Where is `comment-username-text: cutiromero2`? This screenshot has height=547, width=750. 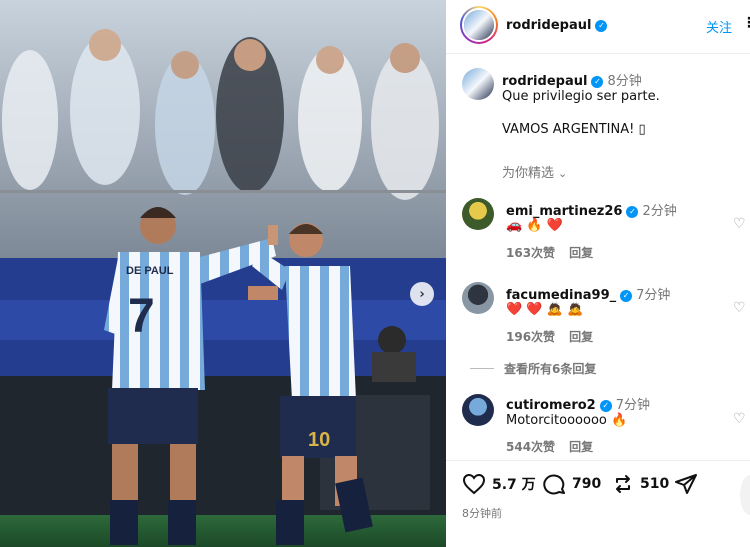
comment-username-text: cutiromero2 is located at coordinates (551, 405).